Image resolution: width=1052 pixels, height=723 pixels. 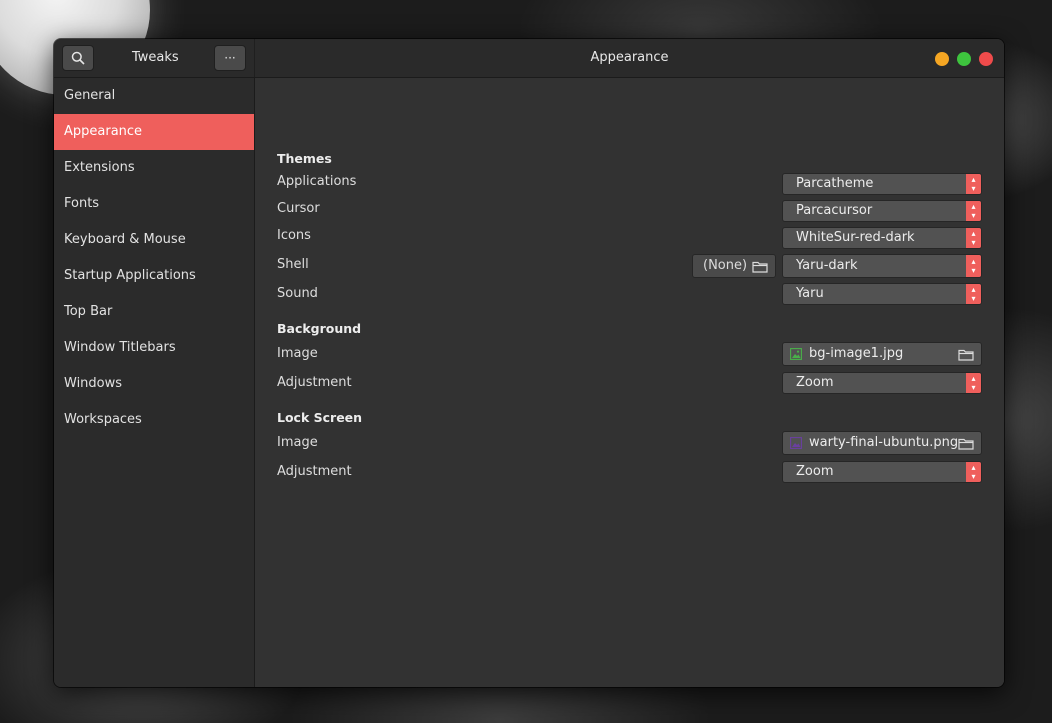 What do you see at coordinates (815, 382) in the screenshot?
I see `background-adjustment-value: Zoom` at bounding box center [815, 382].